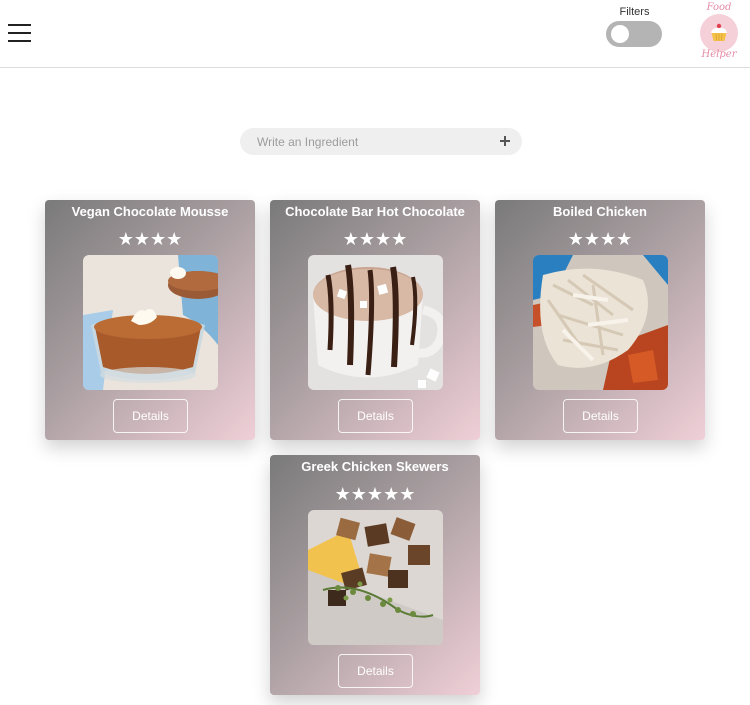 This screenshot has height=705, width=750. What do you see at coordinates (634, 34) in the screenshot?
I see `filters-toggle` at bounding box center [634, 34].